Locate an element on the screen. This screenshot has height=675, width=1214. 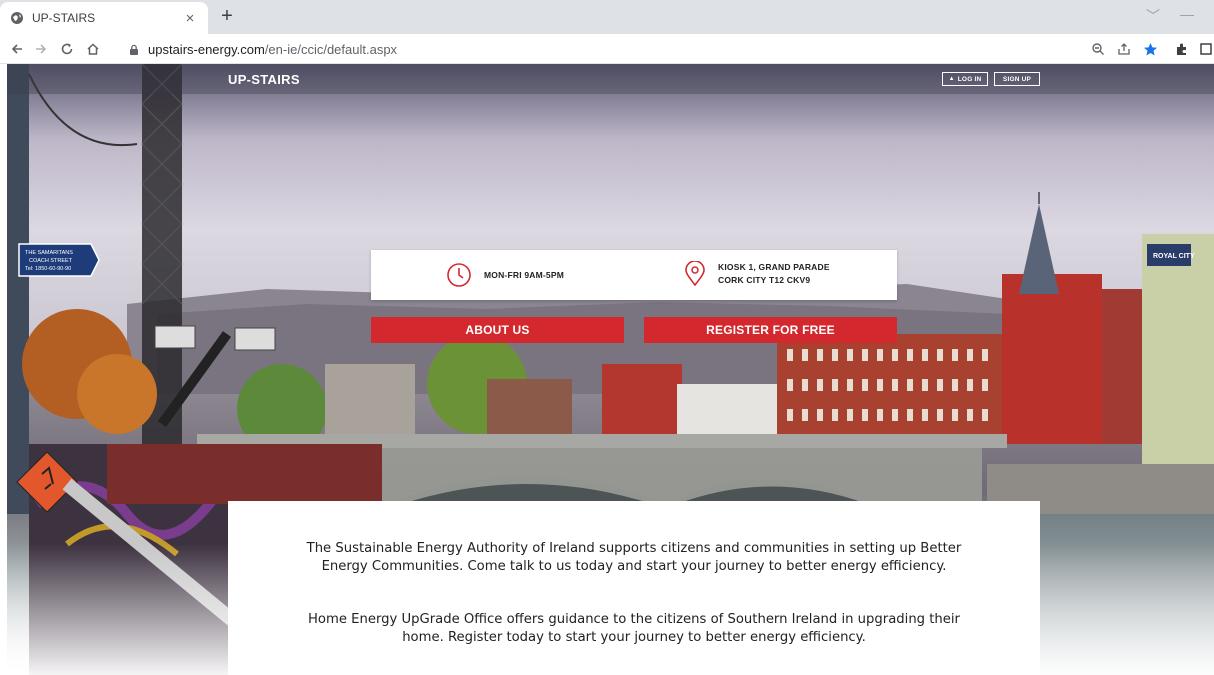
about-us-button: ABOUT US is located at coordinates (497, 330).